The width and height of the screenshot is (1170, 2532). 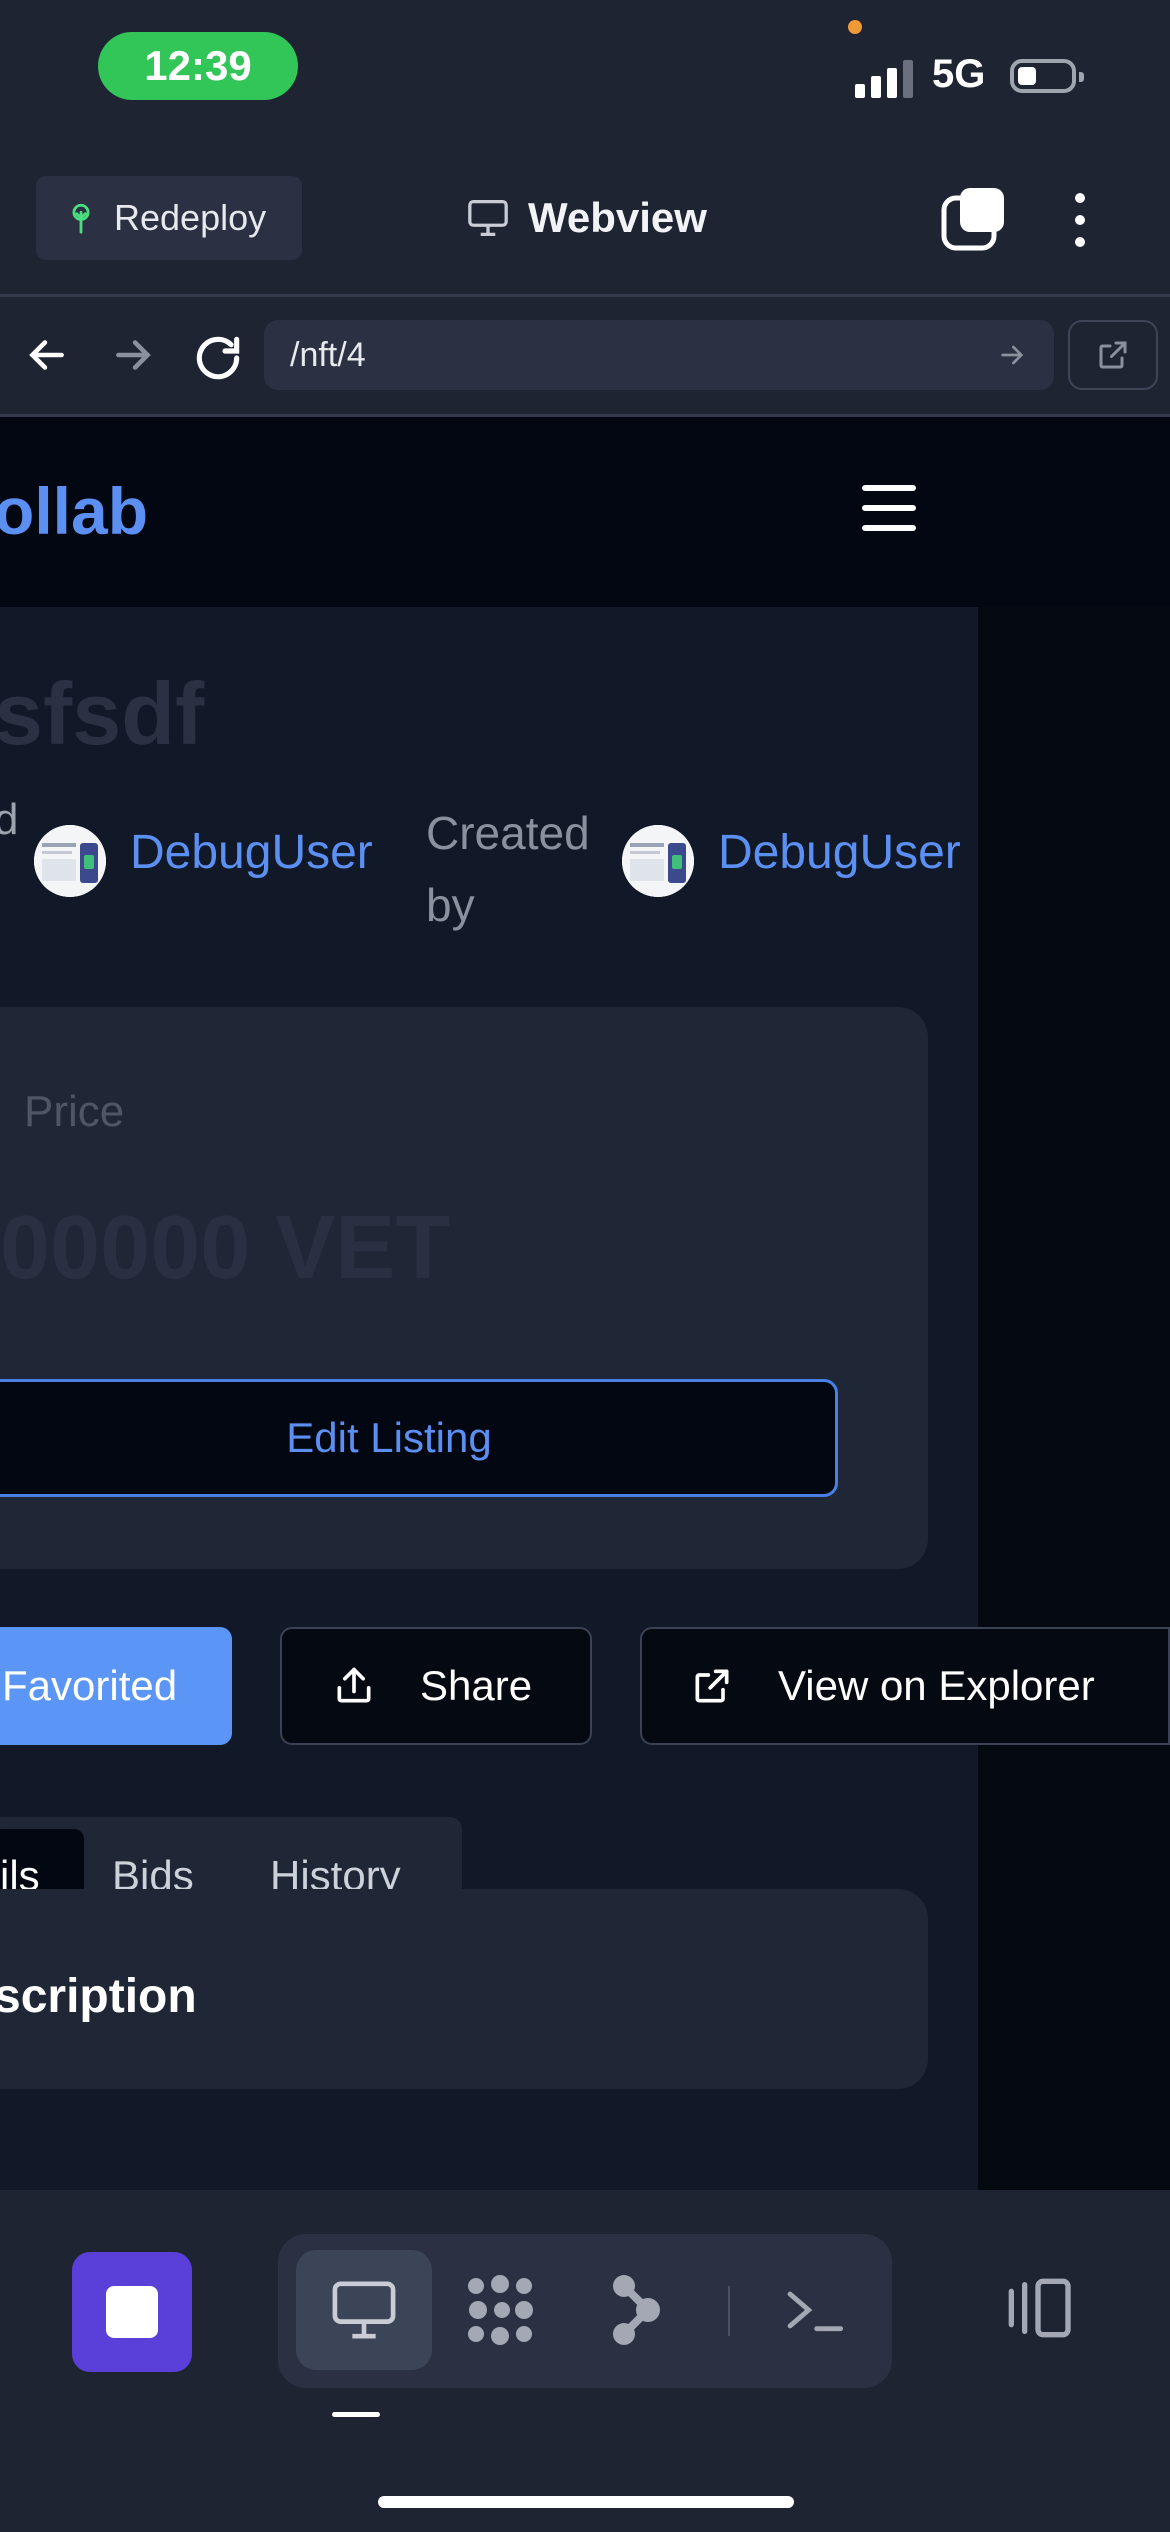 What do you see at coordinates (190, 217) in the screenshot?
I see `redeploy-label: Redeploy` at bounding box center [190, 217].